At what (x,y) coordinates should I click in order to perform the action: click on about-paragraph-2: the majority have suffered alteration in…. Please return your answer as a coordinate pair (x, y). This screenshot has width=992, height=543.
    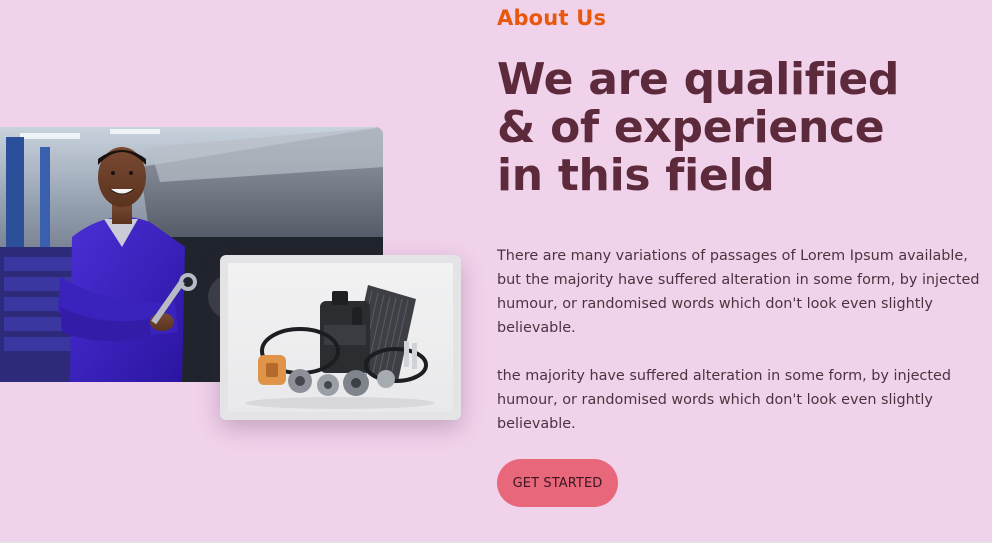
    Looking at the image, I should click on (724, 400).